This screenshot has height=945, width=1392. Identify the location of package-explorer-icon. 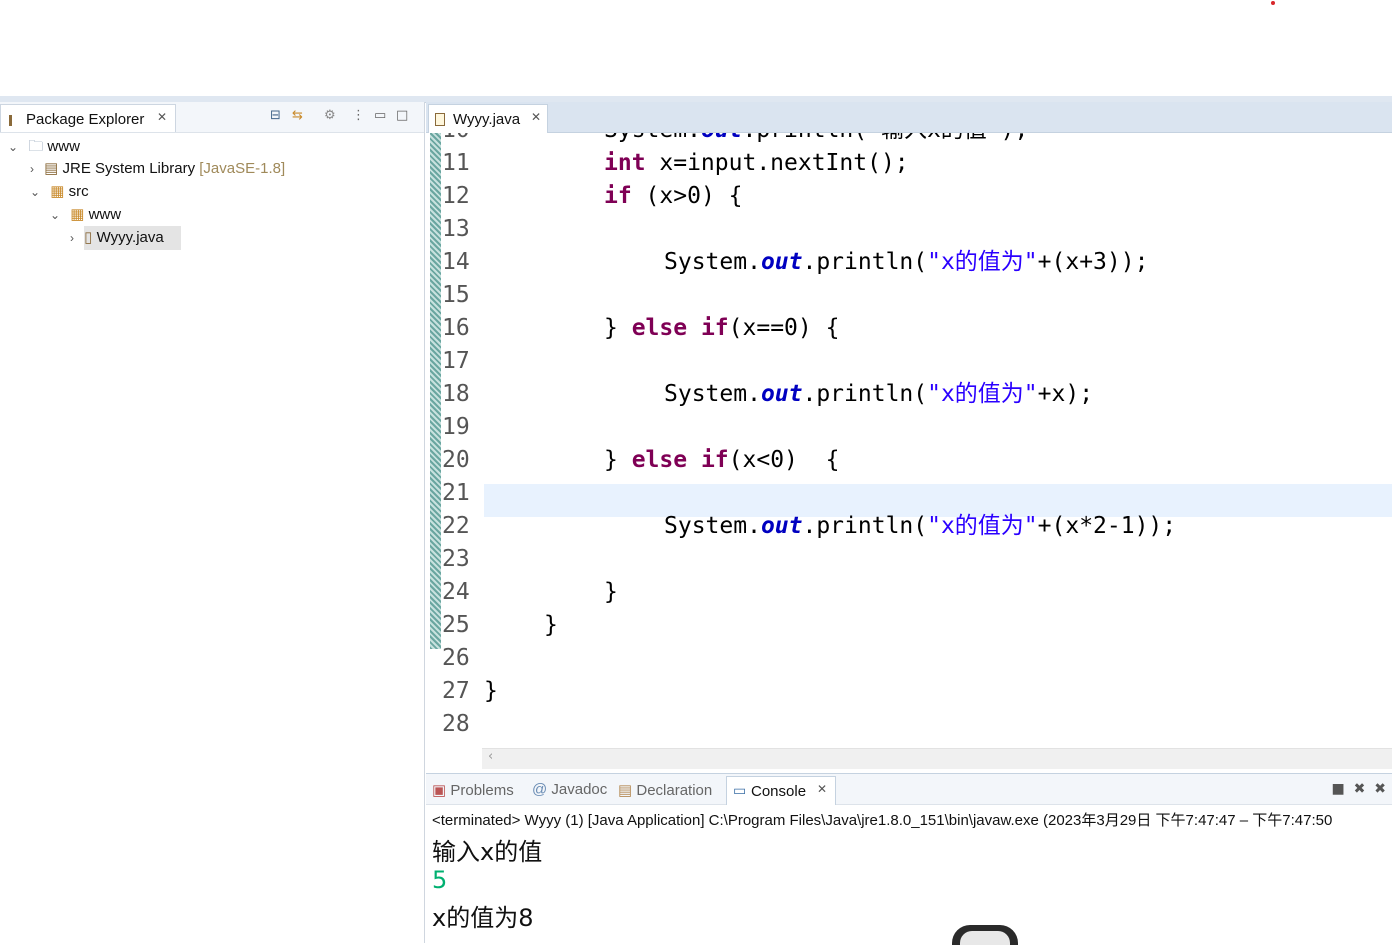
(13, 120).